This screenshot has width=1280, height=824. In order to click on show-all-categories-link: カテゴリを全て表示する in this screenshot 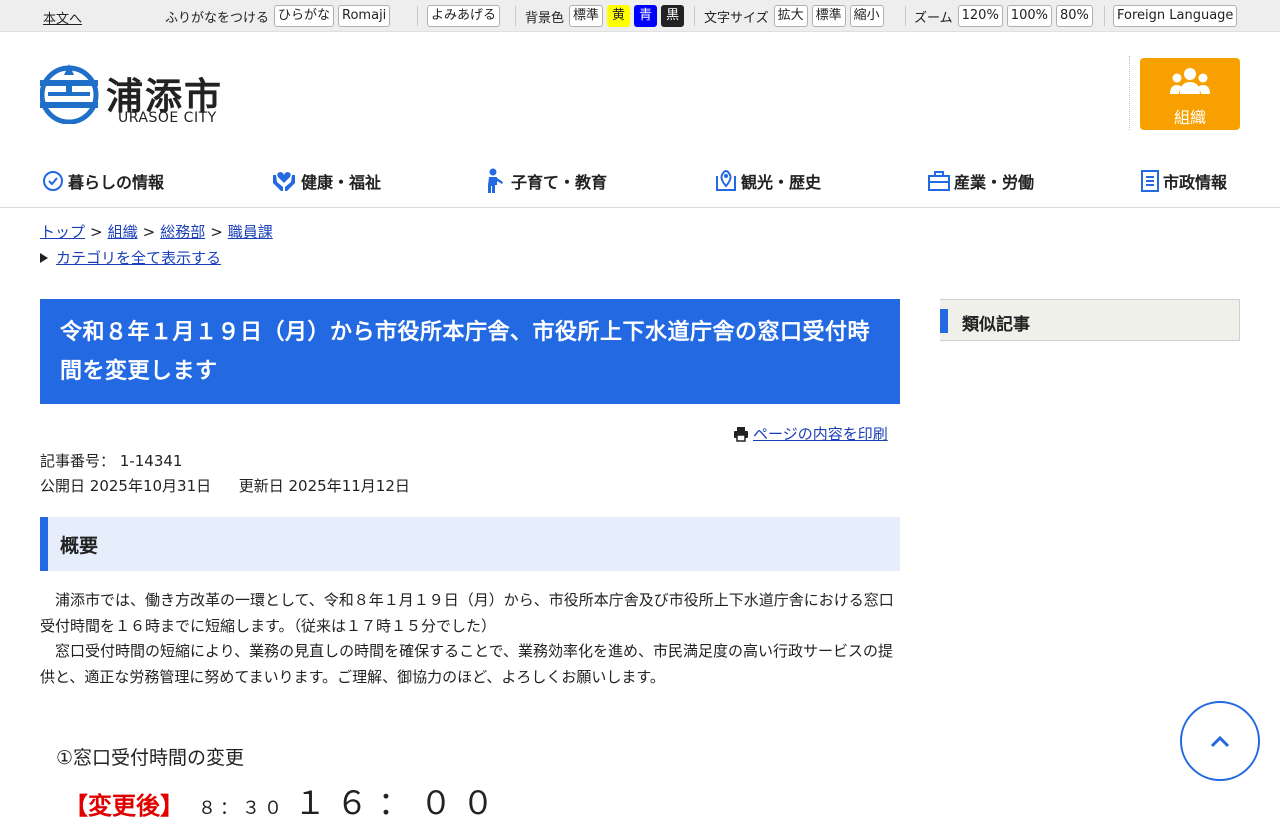, I will do `click(138, 257)`.